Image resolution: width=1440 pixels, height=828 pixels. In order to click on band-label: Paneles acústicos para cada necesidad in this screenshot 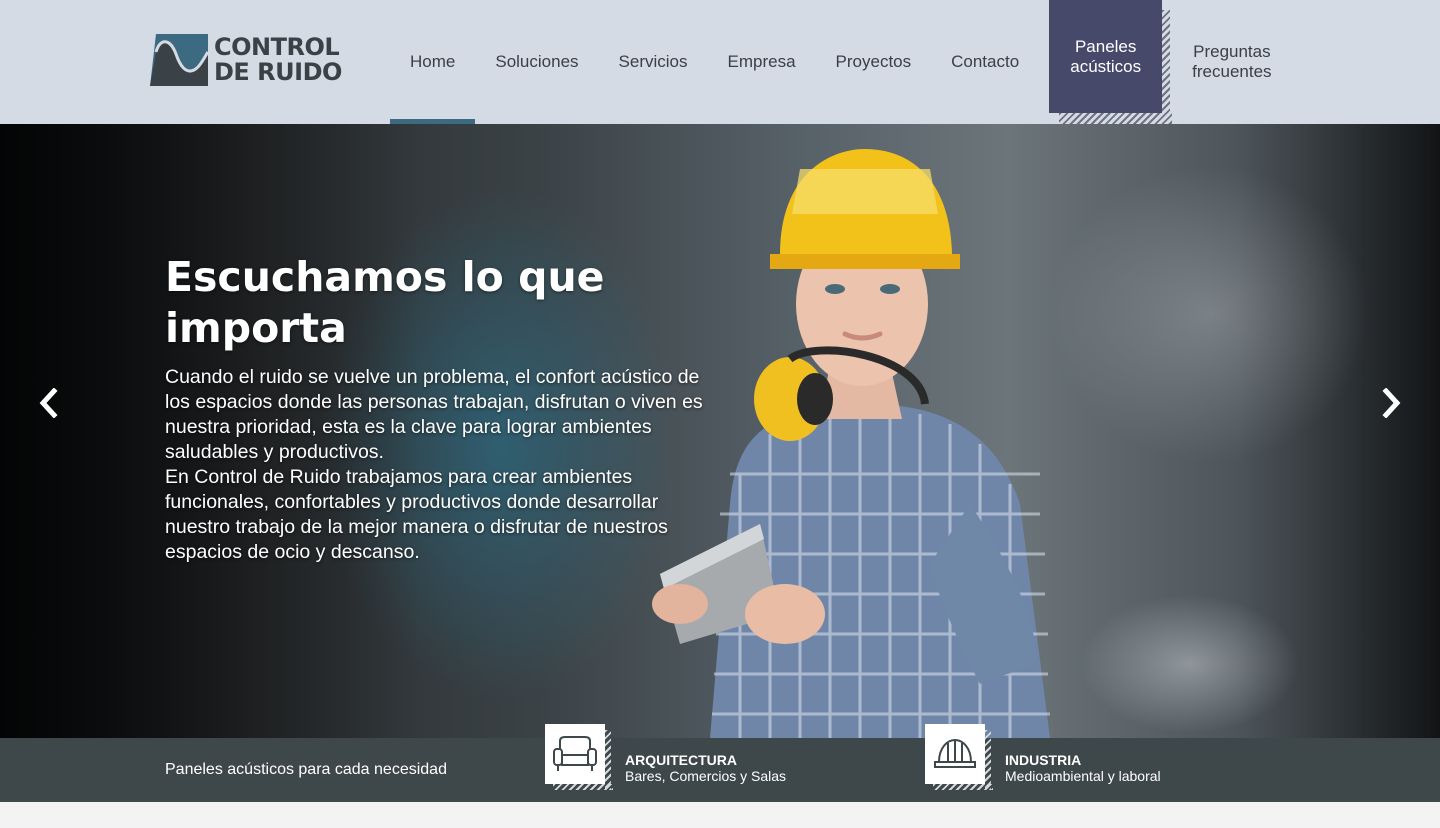, I will do `click(306, 769)`.